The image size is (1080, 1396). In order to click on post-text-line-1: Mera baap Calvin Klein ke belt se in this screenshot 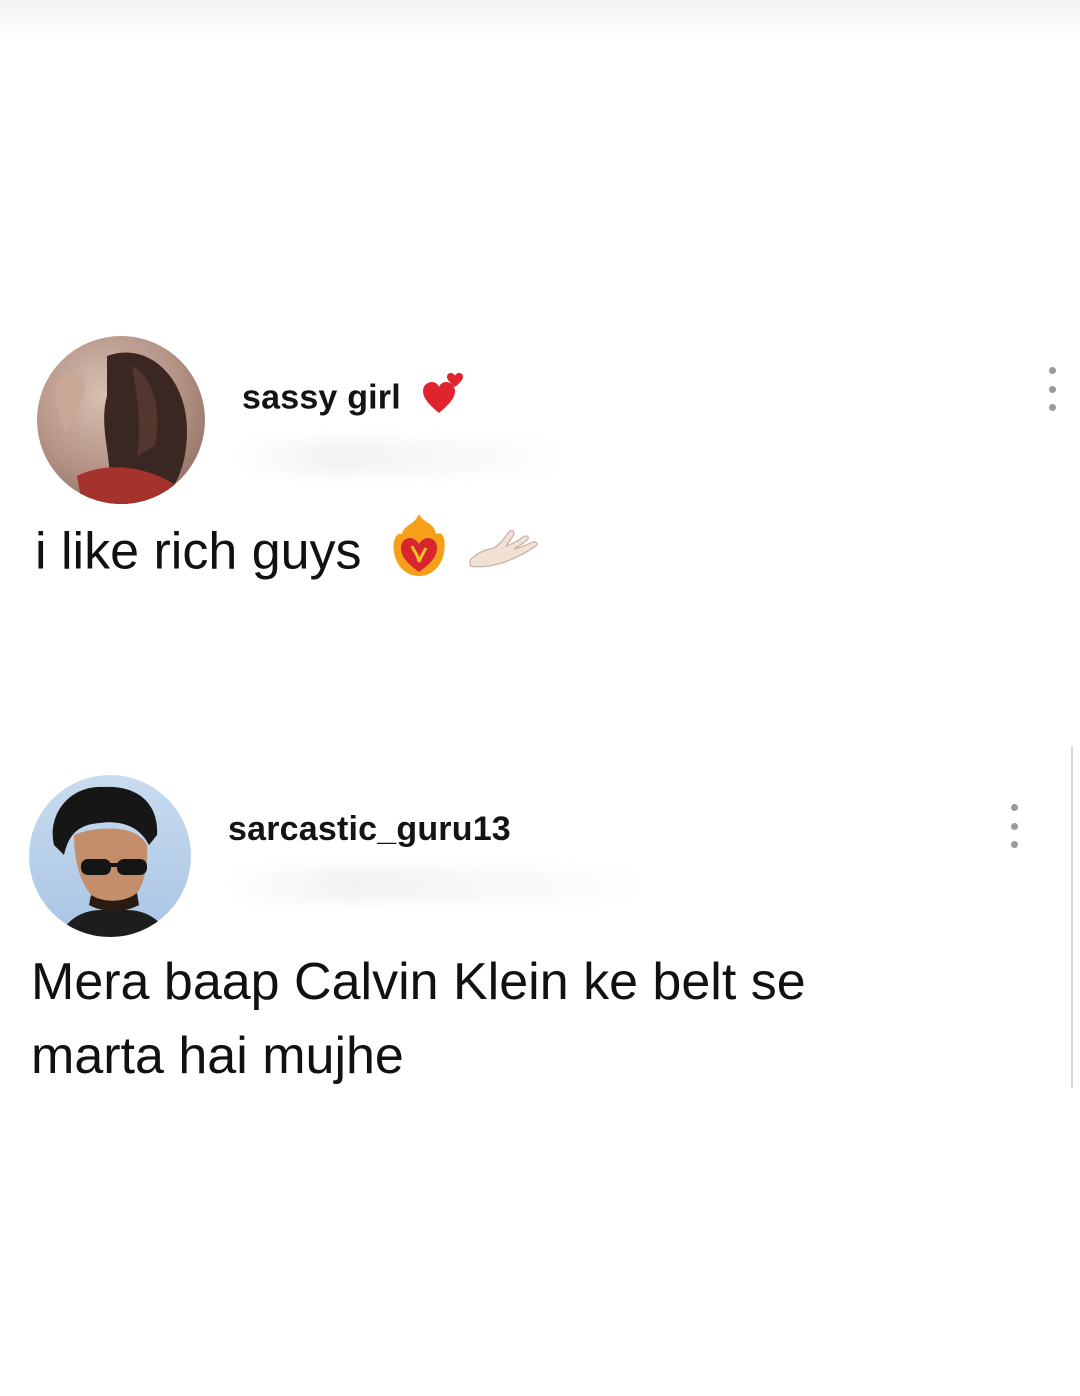, I will do `click(418, 982)`.